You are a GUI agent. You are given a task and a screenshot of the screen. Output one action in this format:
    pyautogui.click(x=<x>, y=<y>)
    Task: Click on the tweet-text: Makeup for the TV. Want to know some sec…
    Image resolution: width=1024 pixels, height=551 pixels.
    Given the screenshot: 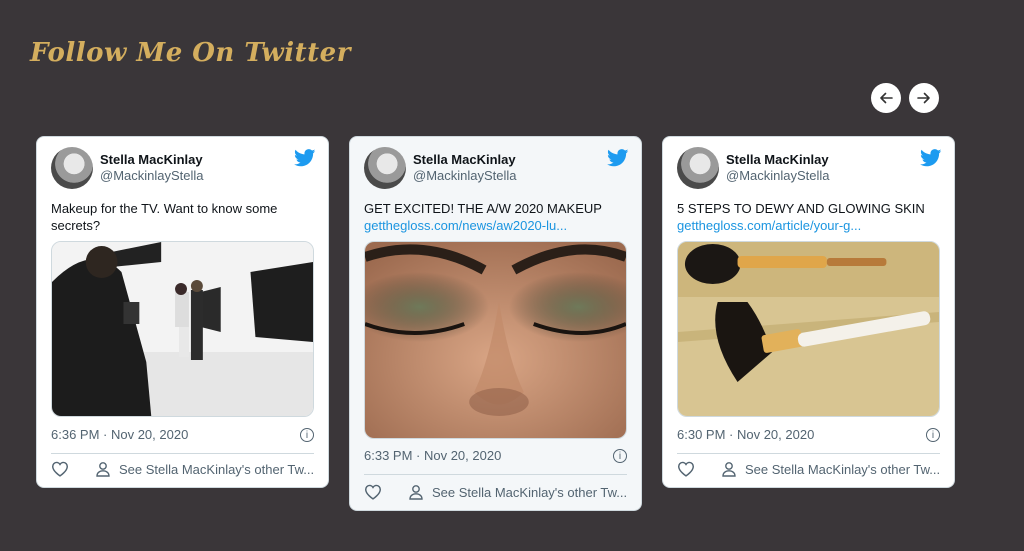 What is the action you would take?
    pyautogui.click(x=164, y=217)
    